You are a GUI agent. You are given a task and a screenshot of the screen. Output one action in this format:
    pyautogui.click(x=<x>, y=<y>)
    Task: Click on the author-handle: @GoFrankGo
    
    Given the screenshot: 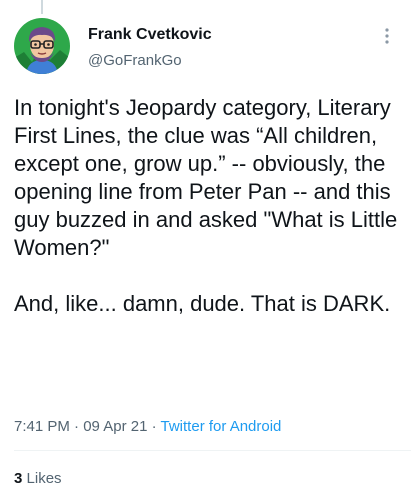 What is the action you would take?
    pyautogui.click(x=135, y=60)
    